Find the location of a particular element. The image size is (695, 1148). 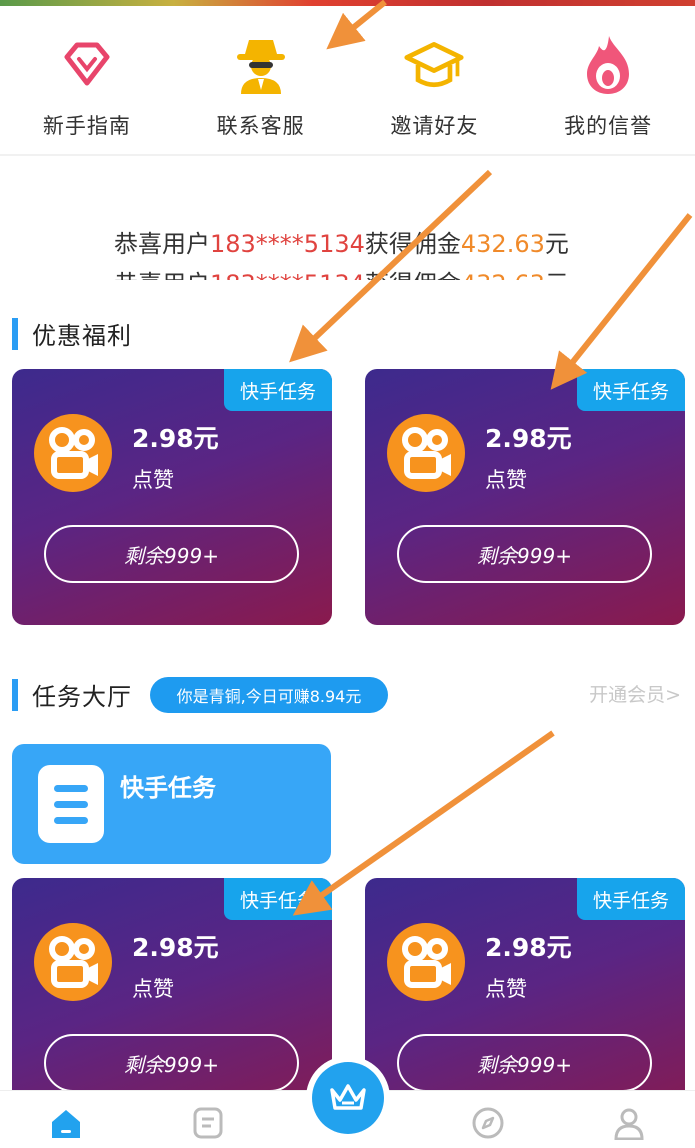

agent-icon is located at coordinates (261, 65).